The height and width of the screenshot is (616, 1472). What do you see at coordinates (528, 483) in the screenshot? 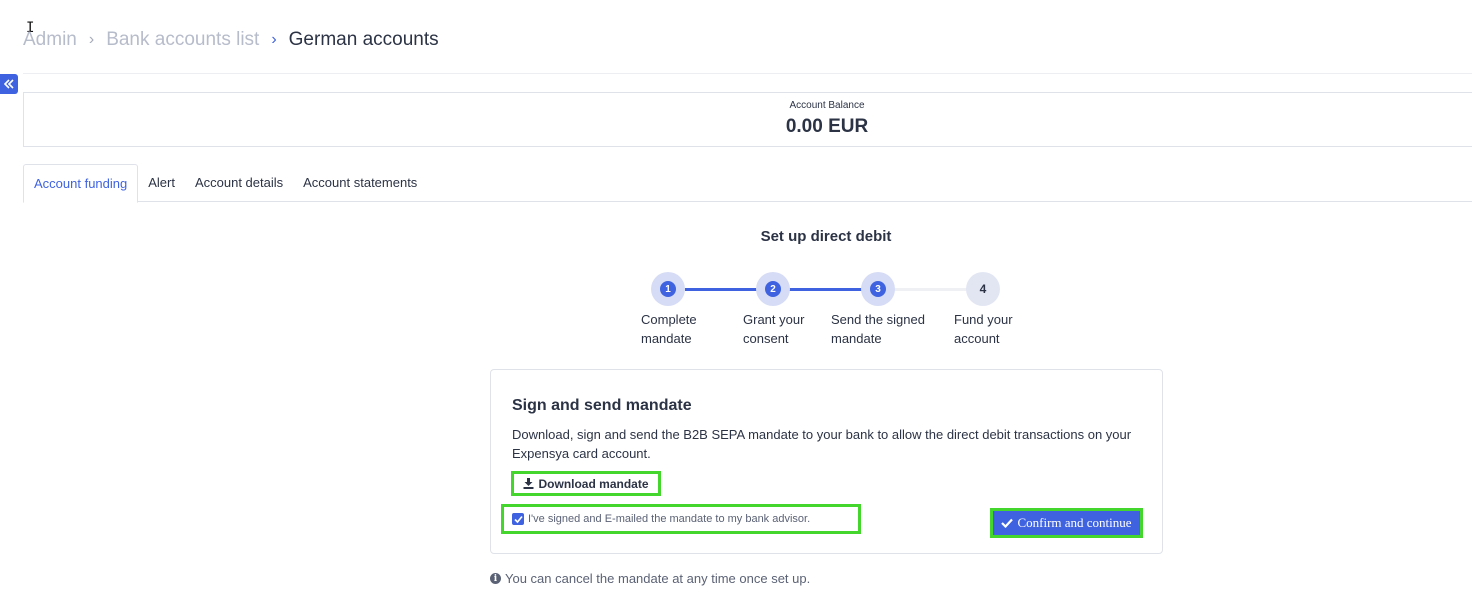
I see `download-icon` at bounding box center [528, 483].